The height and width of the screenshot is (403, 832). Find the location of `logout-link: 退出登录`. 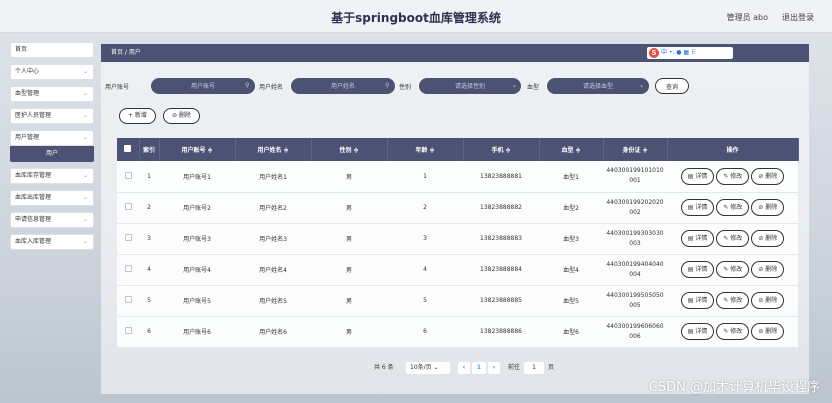

logout-link: 退出登录 is located at coordinates (798, 17).